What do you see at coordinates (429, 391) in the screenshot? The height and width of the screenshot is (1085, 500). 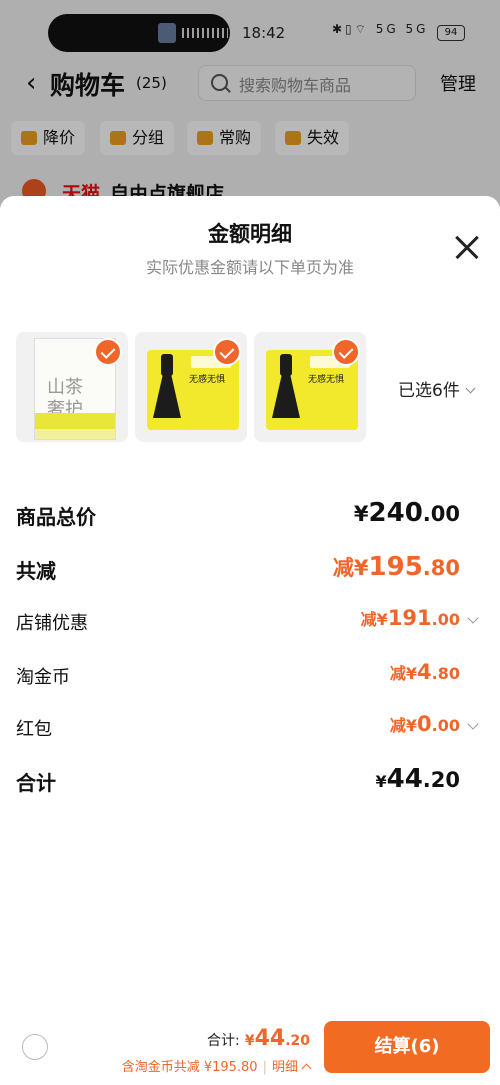 I see `selected-count-label: 已选6件` at bounding box center [429, 391].